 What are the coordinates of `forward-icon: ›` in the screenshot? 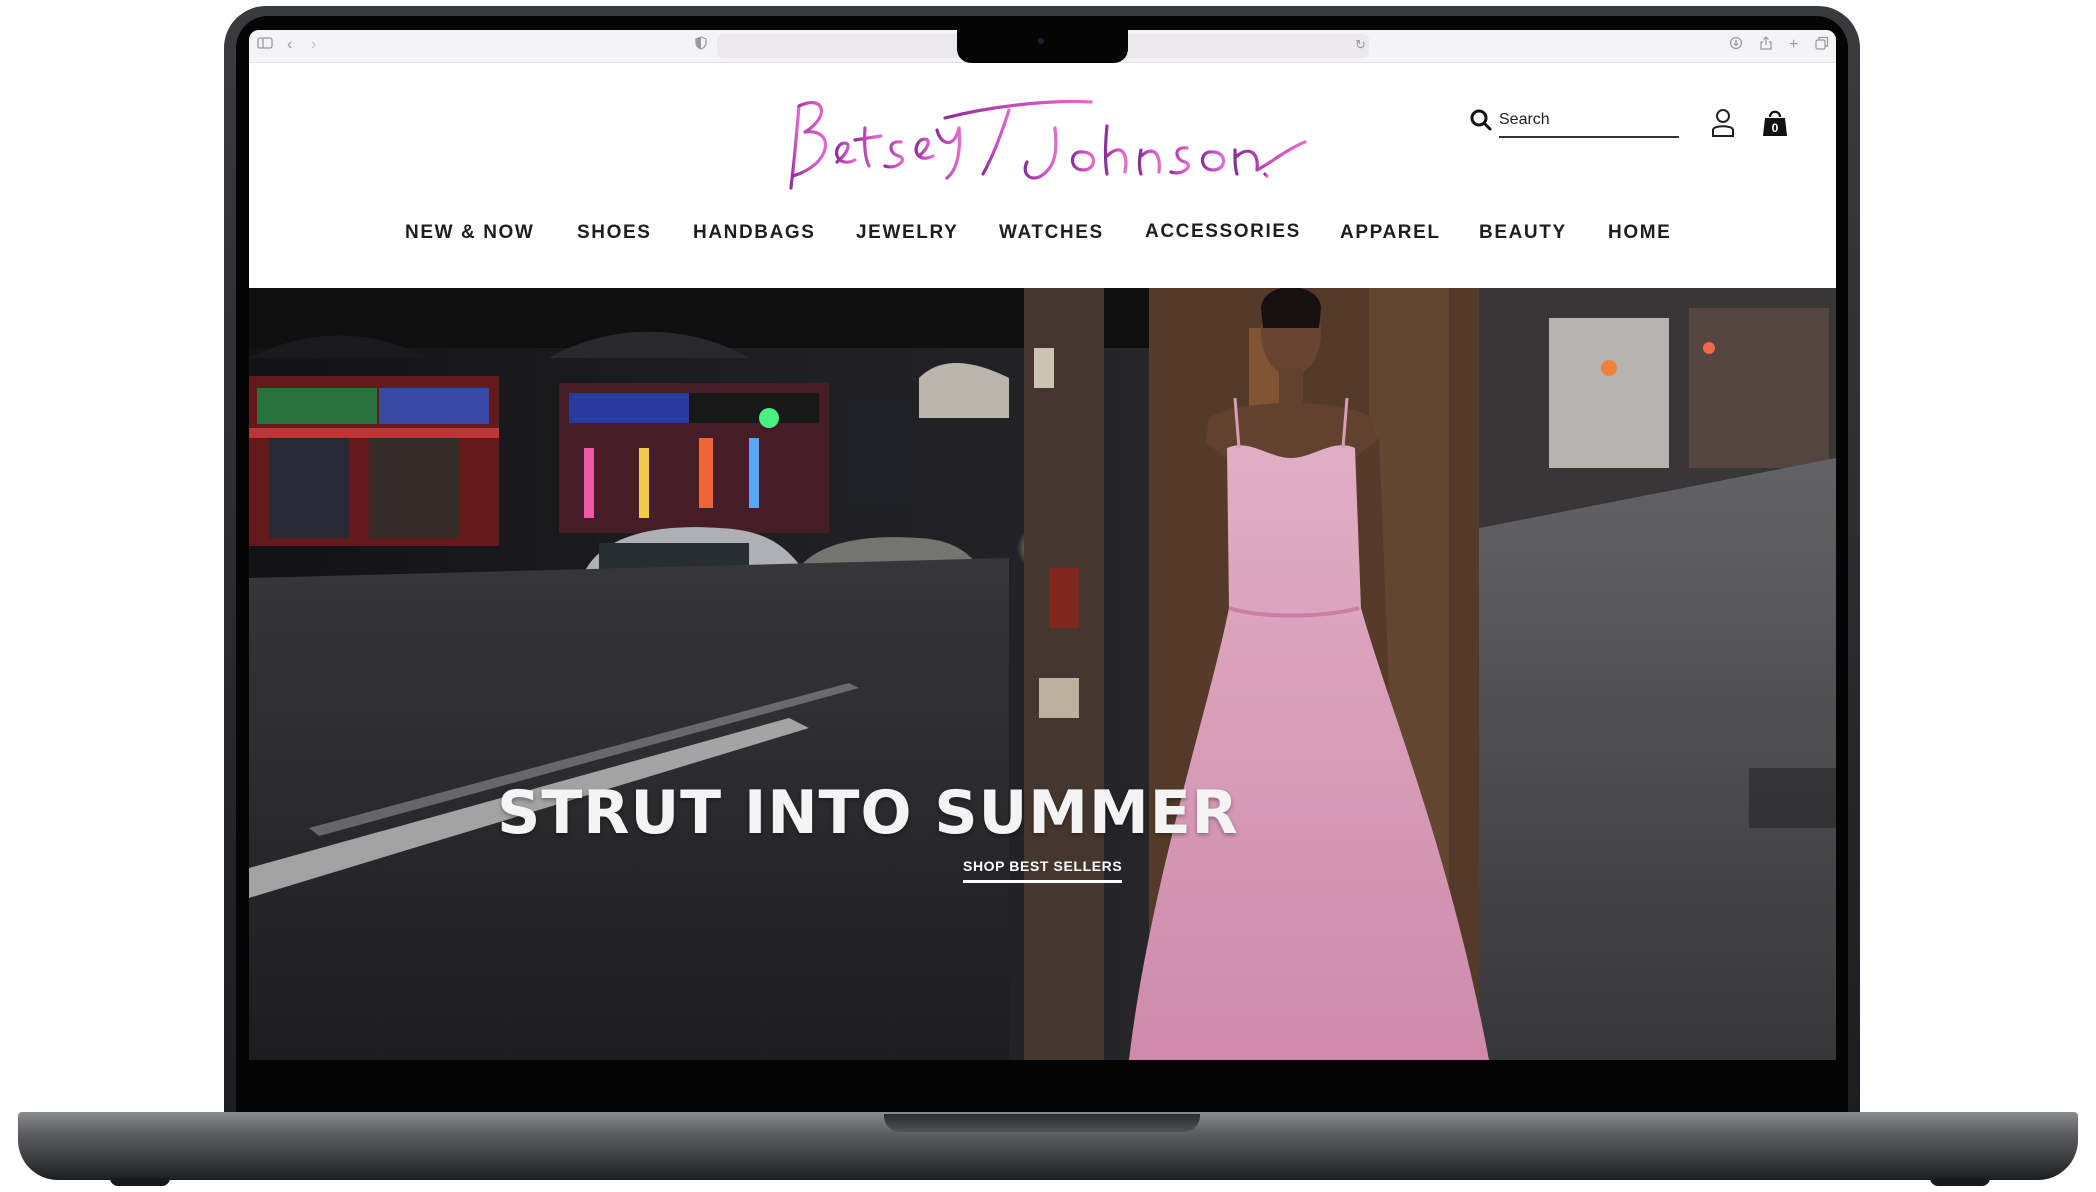 It's located at (313, 45).